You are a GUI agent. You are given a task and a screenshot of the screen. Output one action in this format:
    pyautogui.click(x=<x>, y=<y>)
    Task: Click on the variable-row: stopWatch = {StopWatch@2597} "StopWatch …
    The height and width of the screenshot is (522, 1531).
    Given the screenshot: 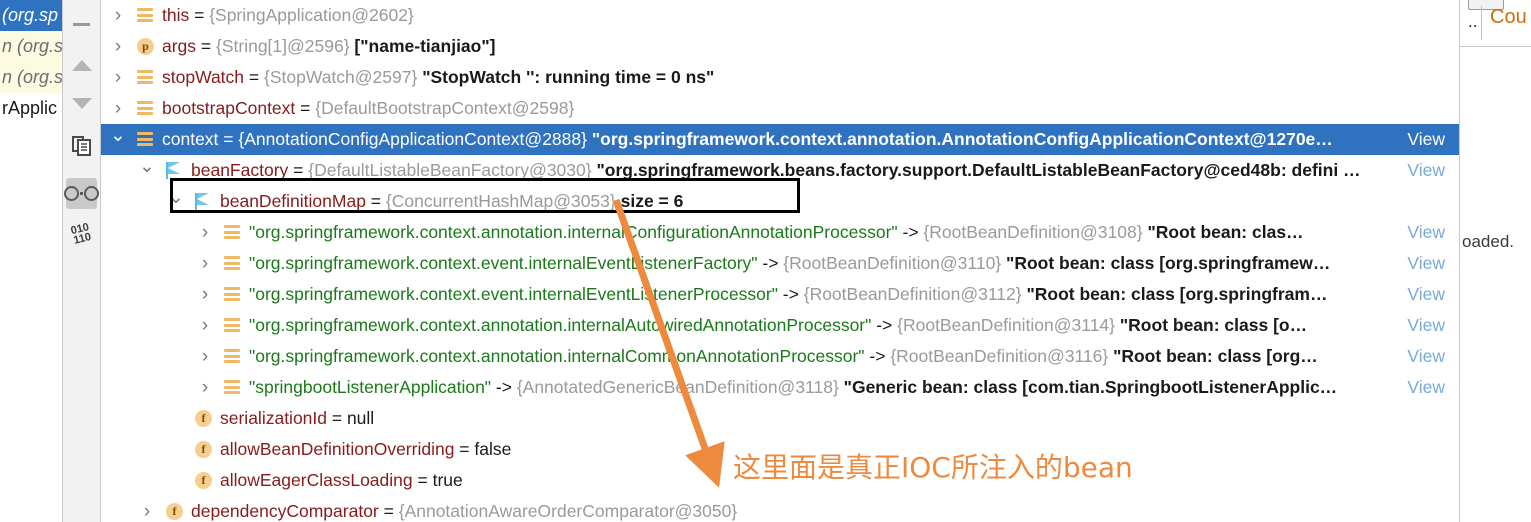 What is the action you would take?
    pyautogui.click(x=816, y=77)
    